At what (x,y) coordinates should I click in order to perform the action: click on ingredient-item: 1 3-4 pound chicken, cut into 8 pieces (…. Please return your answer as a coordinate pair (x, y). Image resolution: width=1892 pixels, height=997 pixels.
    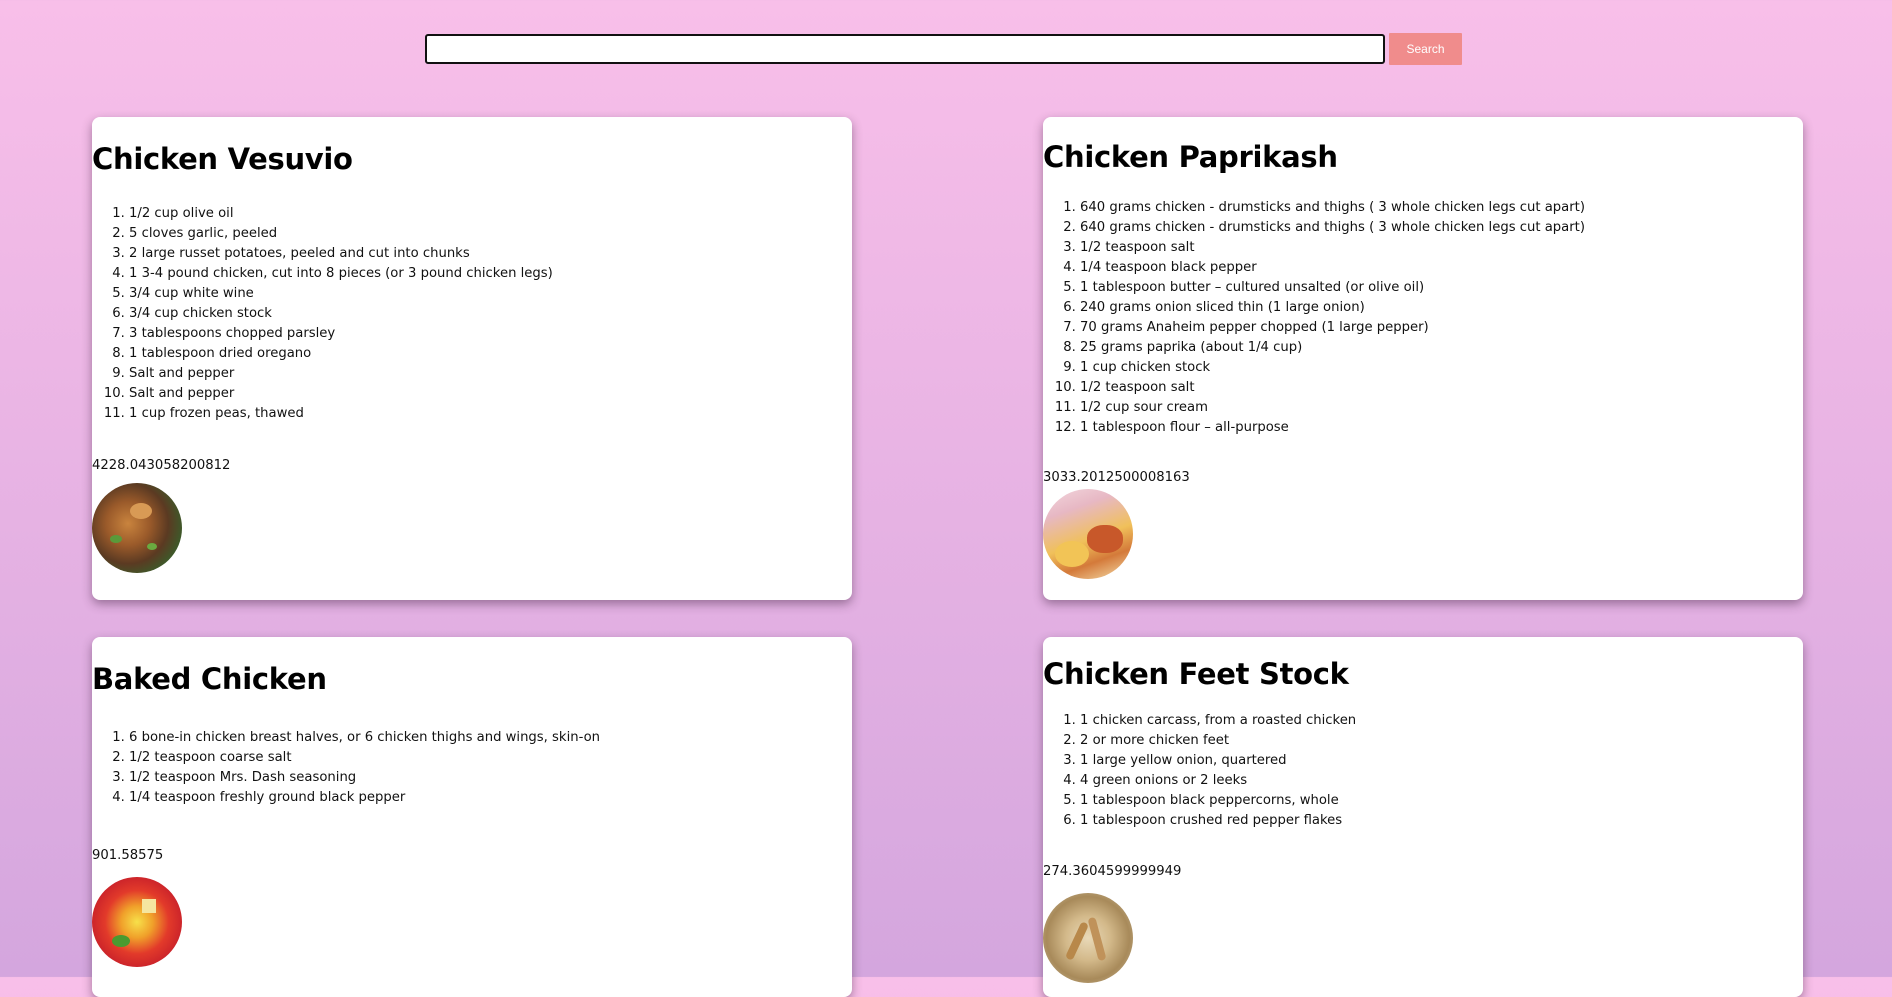
    Looking at the image, I should click on (490, 274).